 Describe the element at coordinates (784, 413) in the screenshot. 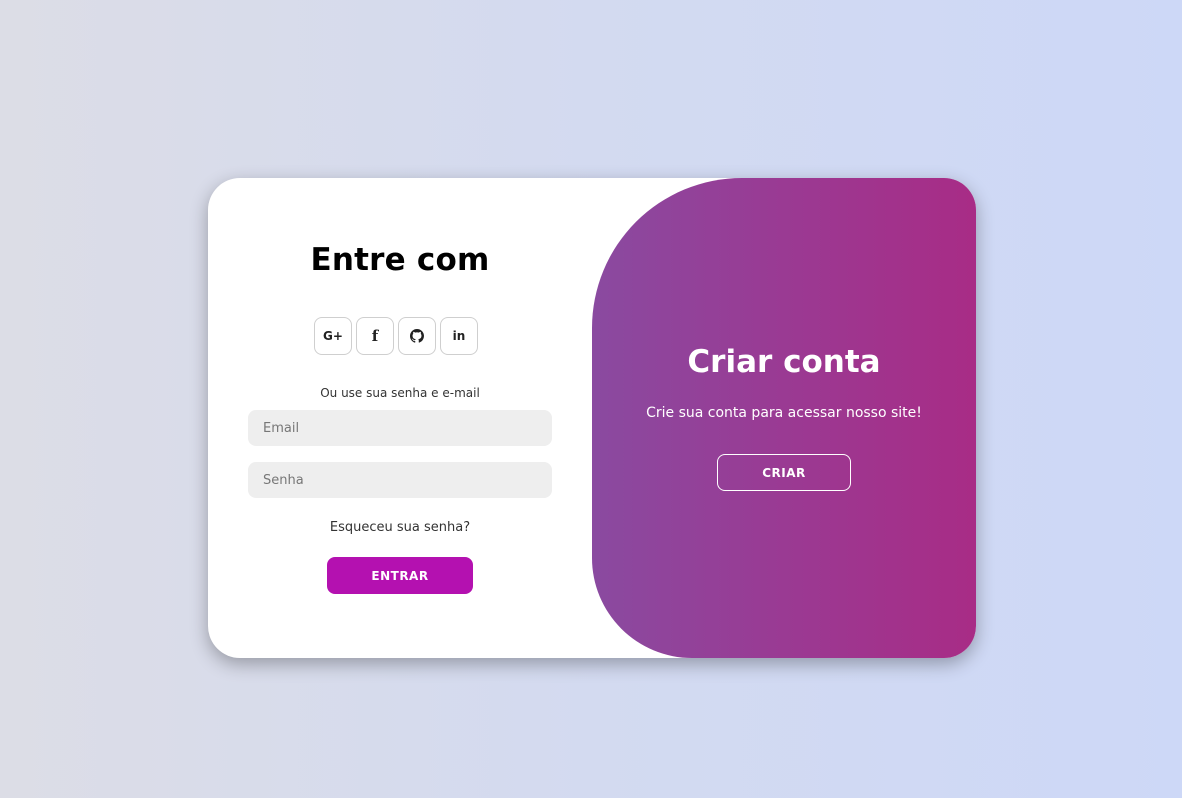

I see `overlay-text: Crie sua conta para acessar nosso site!` at that location.